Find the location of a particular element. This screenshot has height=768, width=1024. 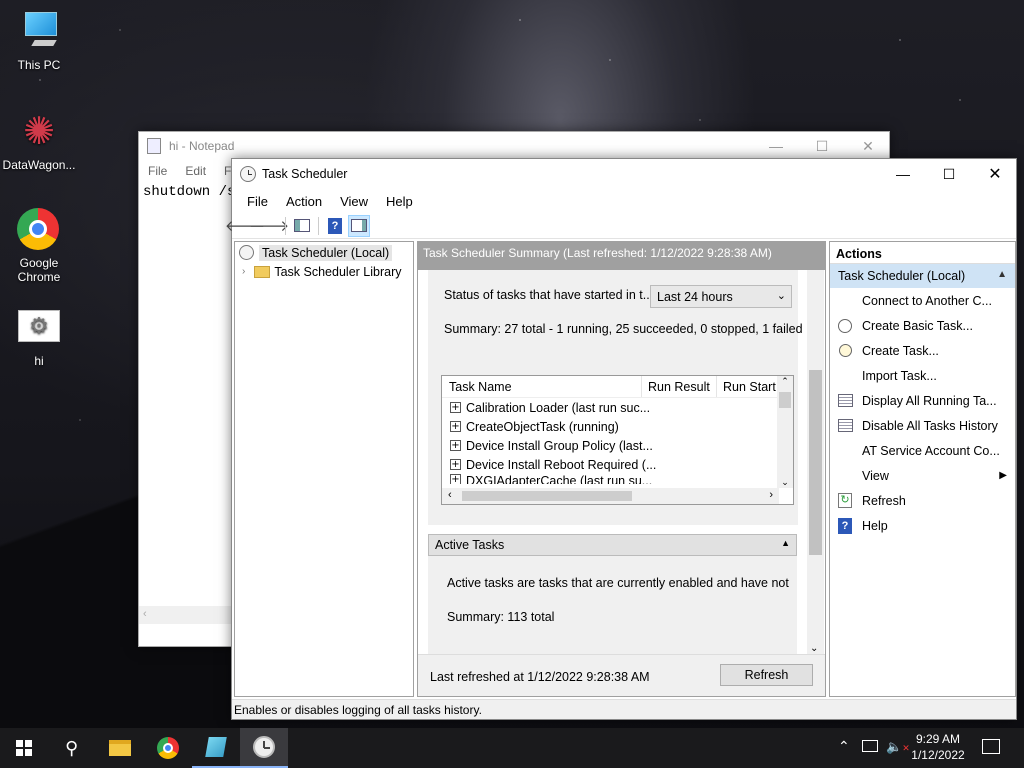

tree-item-root-label: Task Scheduler (Local) is located at coordinates (326, 252).